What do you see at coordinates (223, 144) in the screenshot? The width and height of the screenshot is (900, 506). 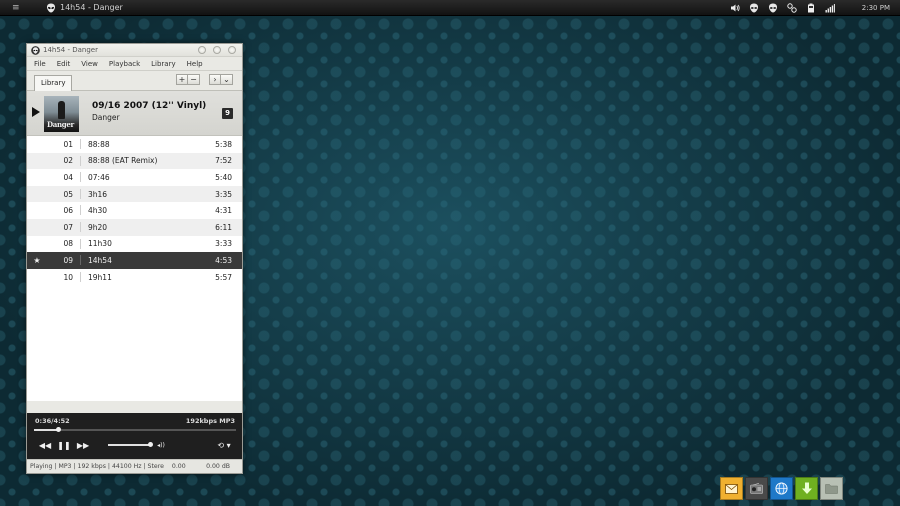 I see `track-duration: 5:38` at bounding box center [223, 144].